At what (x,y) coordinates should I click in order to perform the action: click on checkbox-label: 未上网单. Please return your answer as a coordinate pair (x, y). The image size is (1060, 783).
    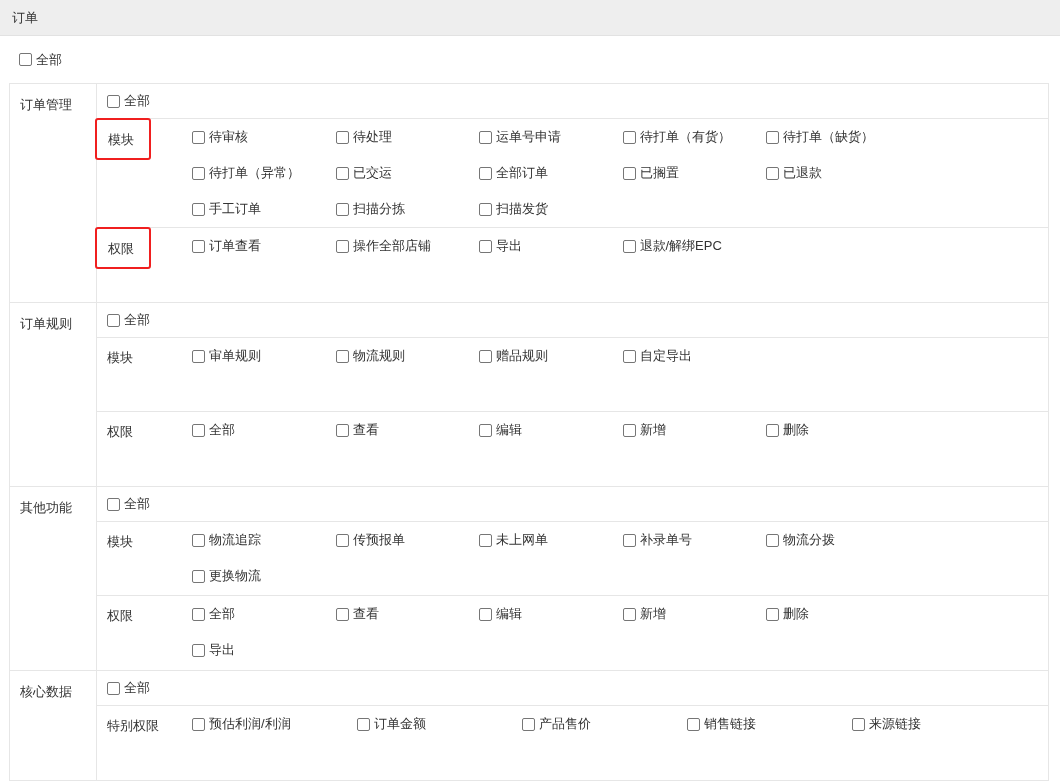
    Looking at the image, I should click on (522, 540).